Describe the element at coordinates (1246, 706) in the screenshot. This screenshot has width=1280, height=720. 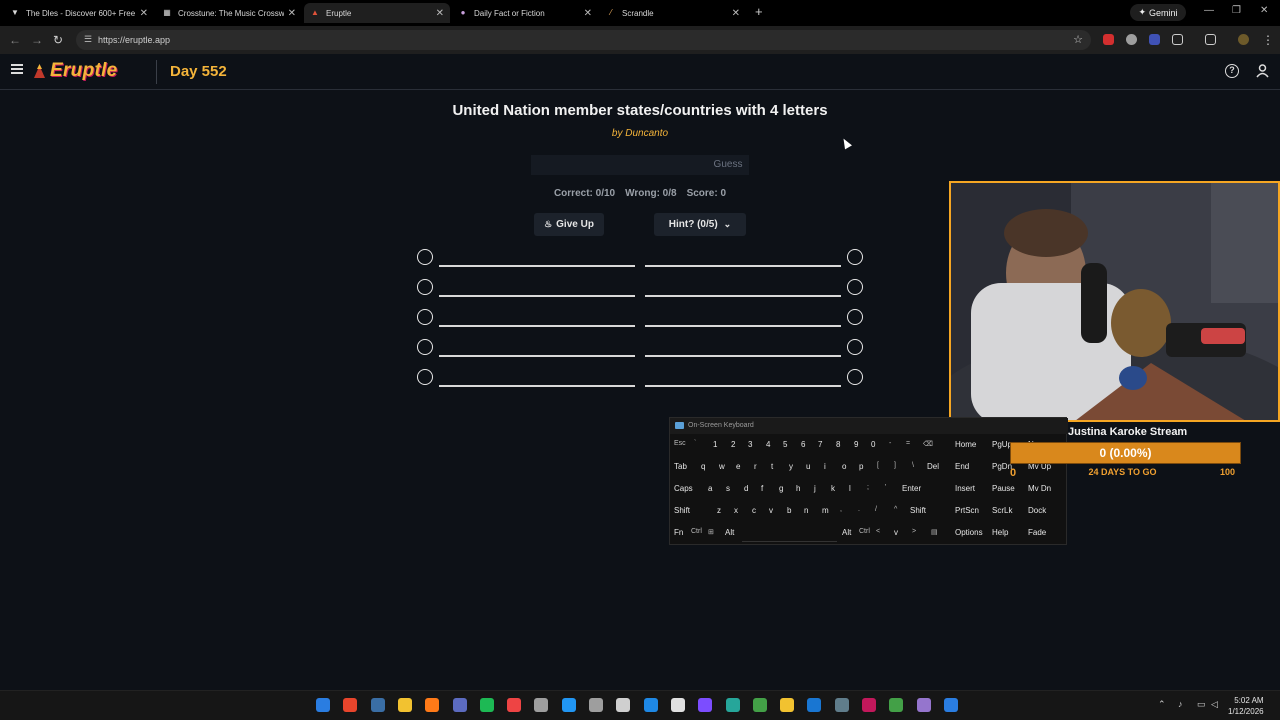
I see `taskbar-clock: 5:02 AM 1/12/2026` at that location.